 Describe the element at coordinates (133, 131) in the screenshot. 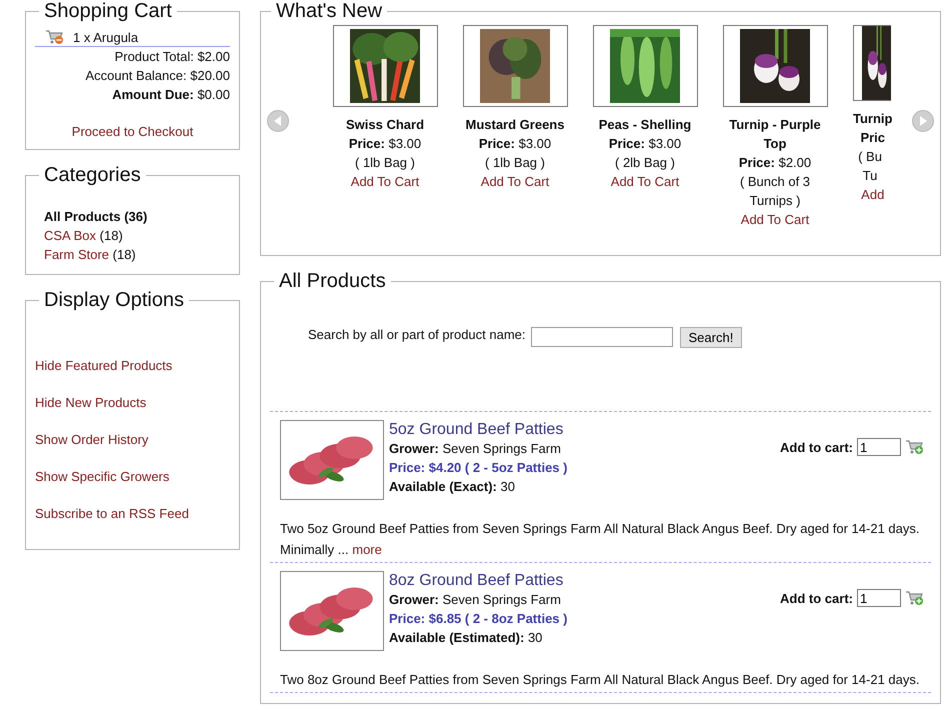

I see `checkout-link: Proceed to Checkout` at that location.